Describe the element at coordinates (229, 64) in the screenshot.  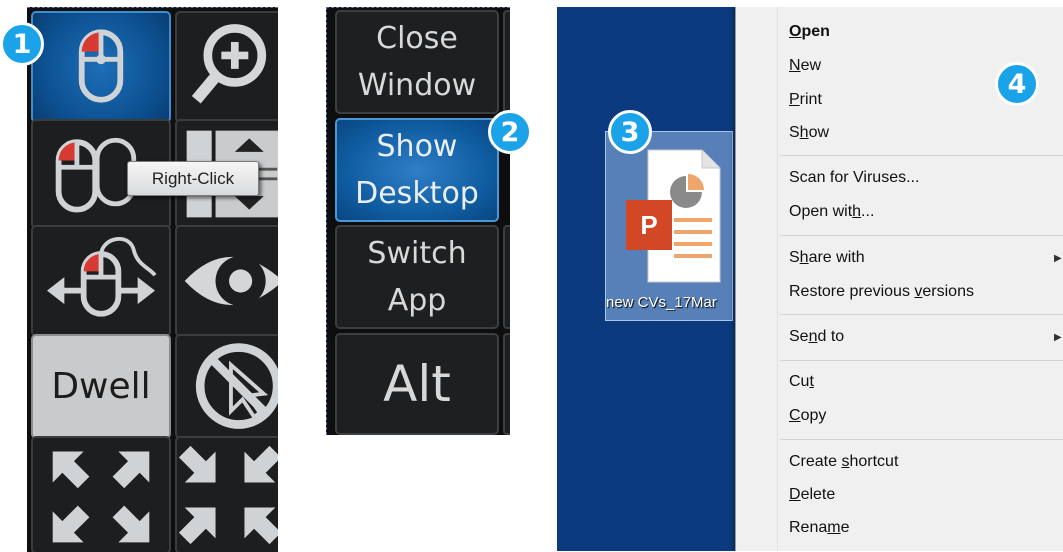
I see `zoom-in-icon` at that location.